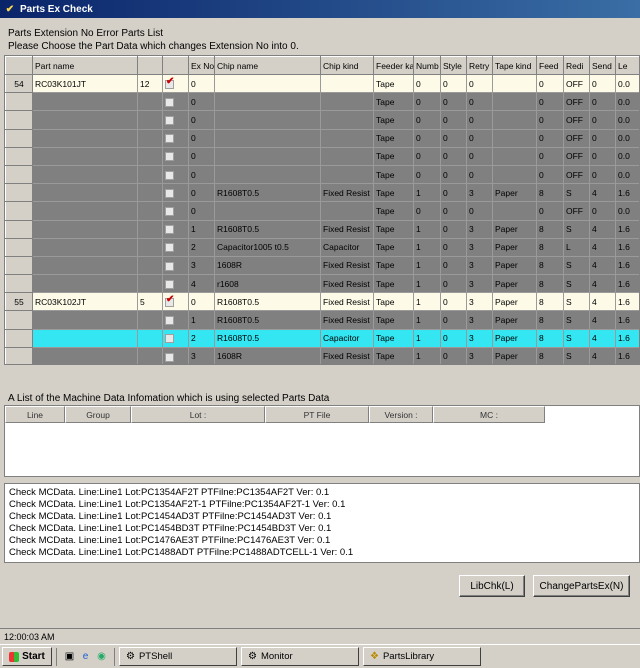 This screenshot has height=668, width=640. Describe the element at coordinates (627, 65) in the screenshot. I see `column-header: Le` at that location.